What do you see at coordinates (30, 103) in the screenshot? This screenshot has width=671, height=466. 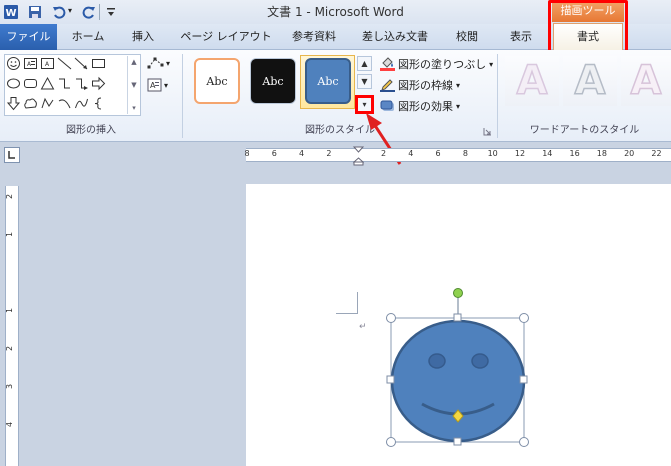 I see `cloud-shape-icon` at bounding box center [30, 103].